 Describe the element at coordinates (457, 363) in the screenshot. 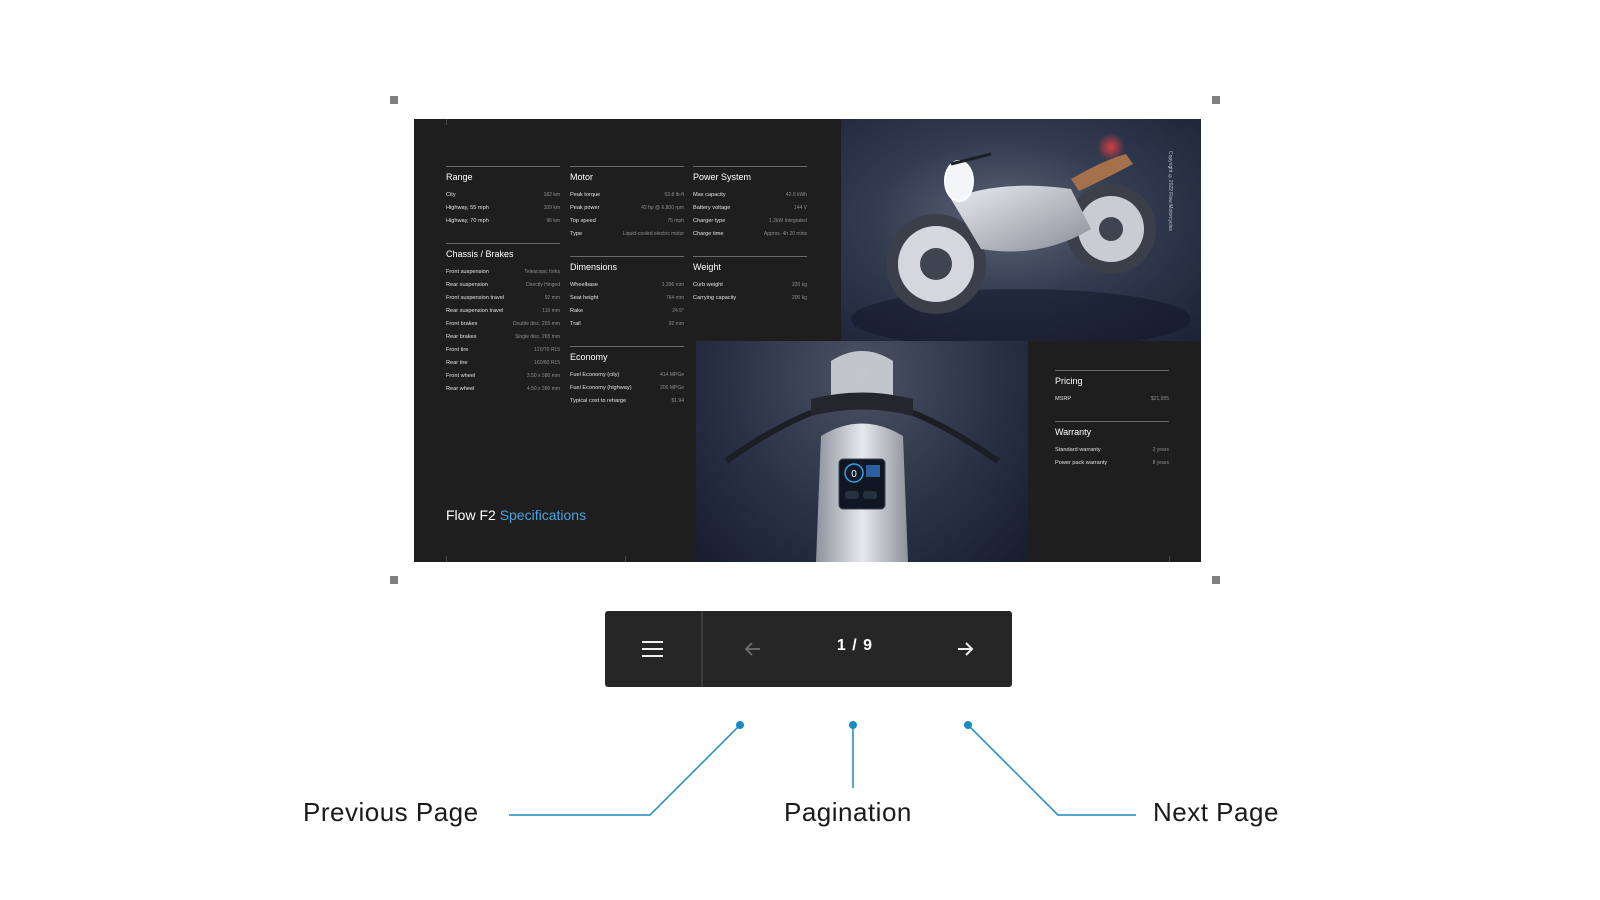

I see `spec-label: Rear tire` at that location.